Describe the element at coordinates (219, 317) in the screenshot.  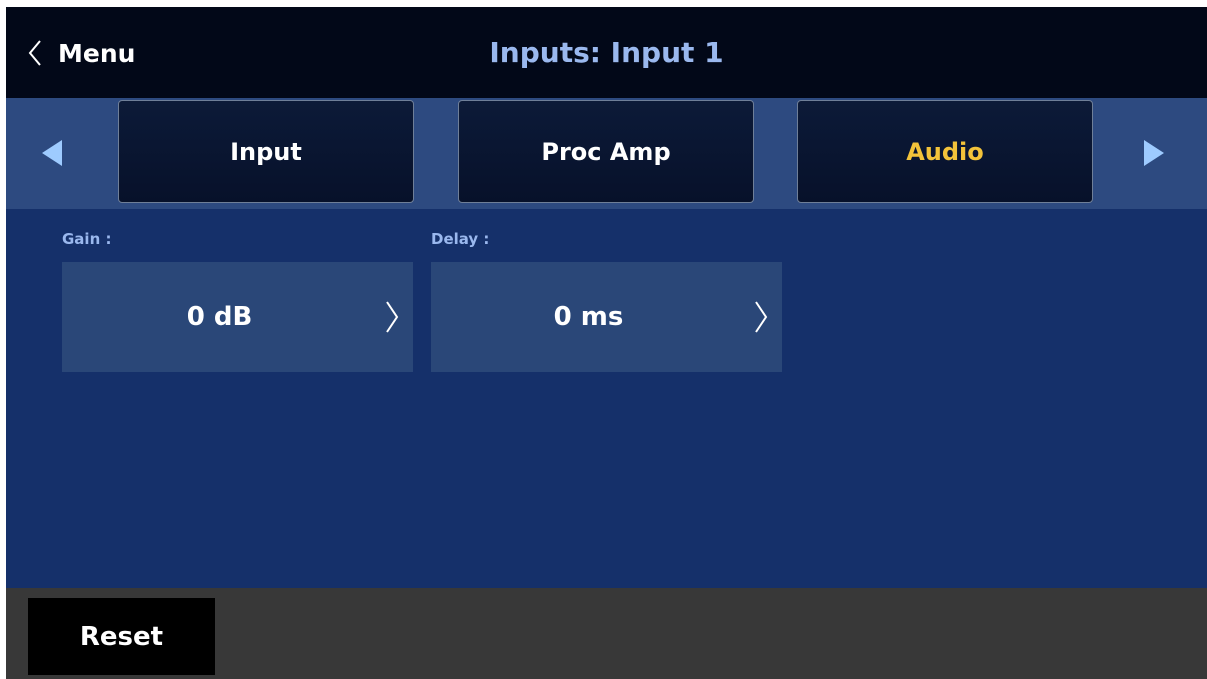
I see `gain-value: 0 dB` at that location.